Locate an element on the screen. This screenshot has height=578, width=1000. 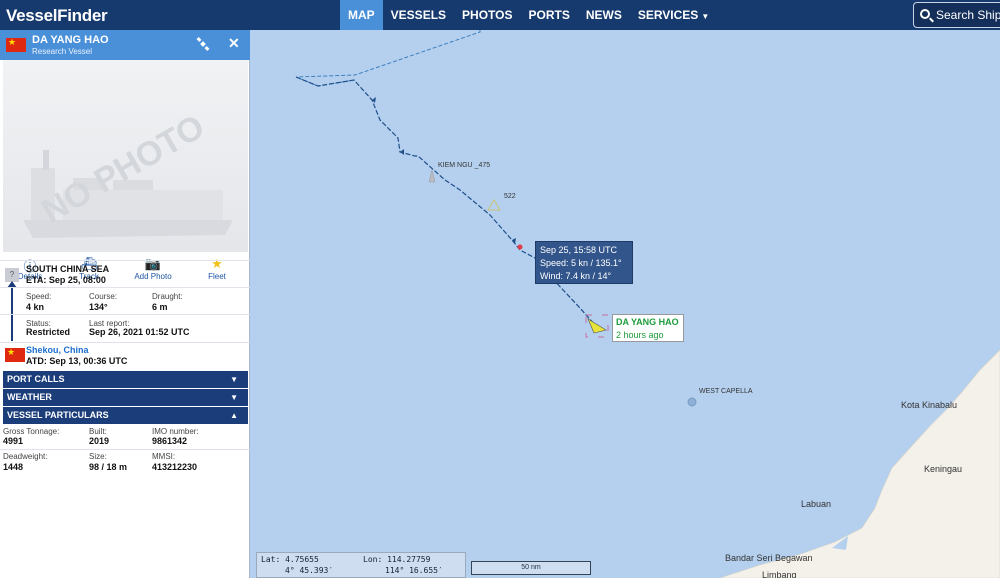
departure-port-link: Shekou, China is located at coordinates (57, 350).